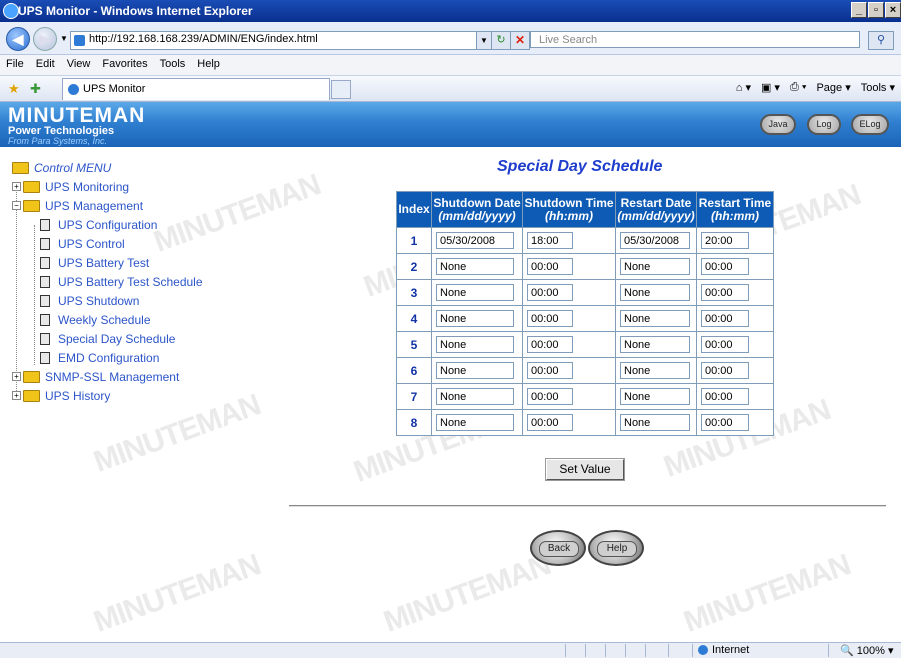 The height and width of the screenshot is (658, 901). What do you see at coordinates (870, 124) in the screenshot?
I see `elog-button: ELog` at bounding box center [870, 124].